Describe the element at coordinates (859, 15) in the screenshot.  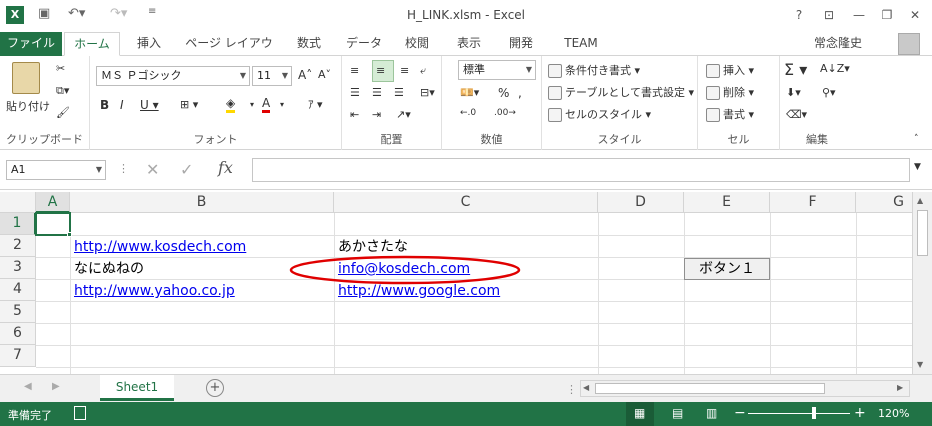
I see `minimize-button: —` at that location.